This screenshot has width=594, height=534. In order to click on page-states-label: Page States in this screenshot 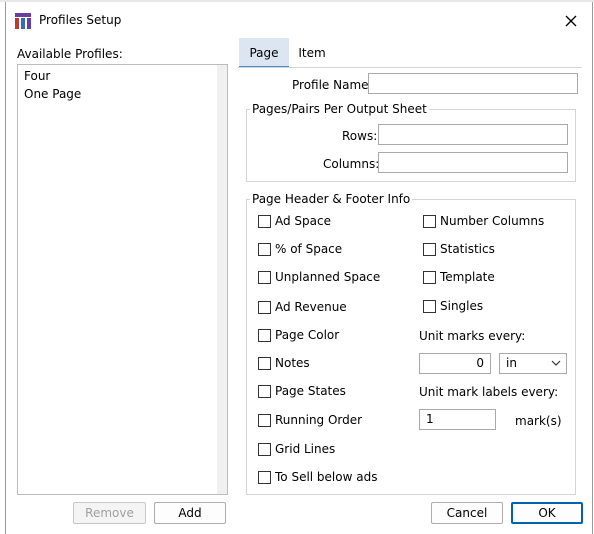, I will do `click(310, 391)`.